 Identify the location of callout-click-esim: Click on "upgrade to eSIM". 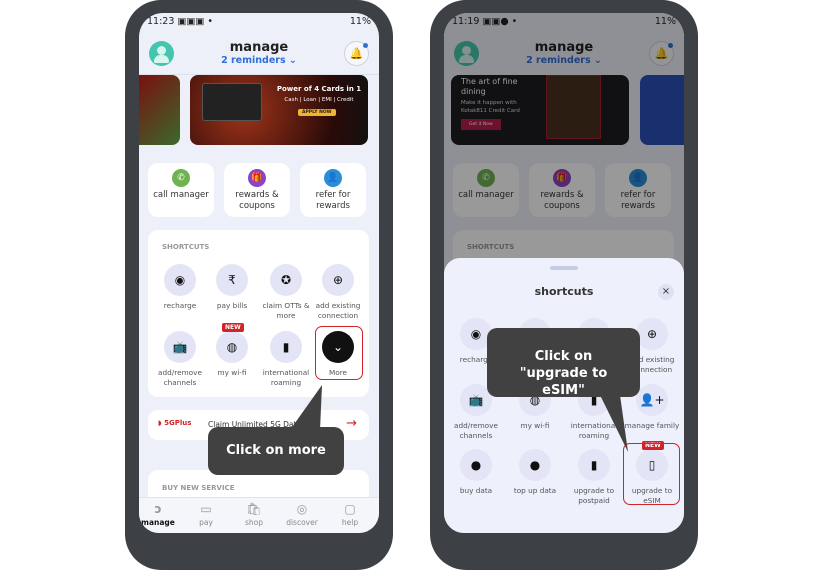
(563, 363).